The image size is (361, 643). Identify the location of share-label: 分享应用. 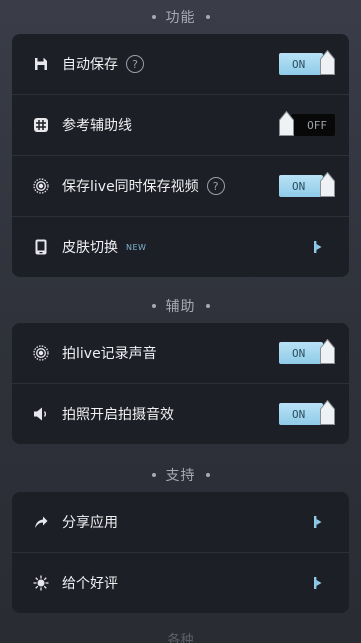
(90, 523).